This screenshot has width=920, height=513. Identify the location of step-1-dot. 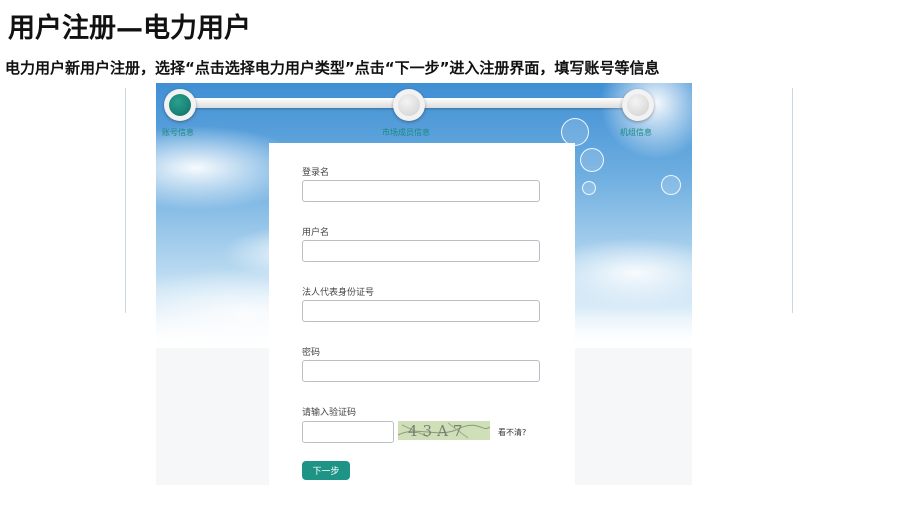
(180, 105).